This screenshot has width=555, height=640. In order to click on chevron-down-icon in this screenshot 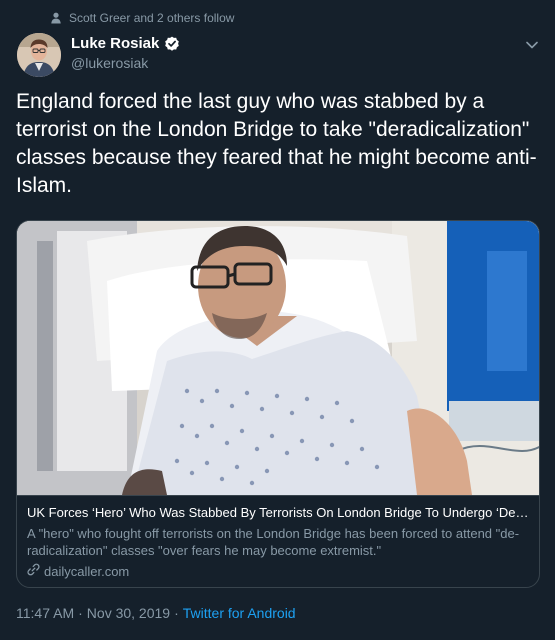, I will do `click(532, 45)`.